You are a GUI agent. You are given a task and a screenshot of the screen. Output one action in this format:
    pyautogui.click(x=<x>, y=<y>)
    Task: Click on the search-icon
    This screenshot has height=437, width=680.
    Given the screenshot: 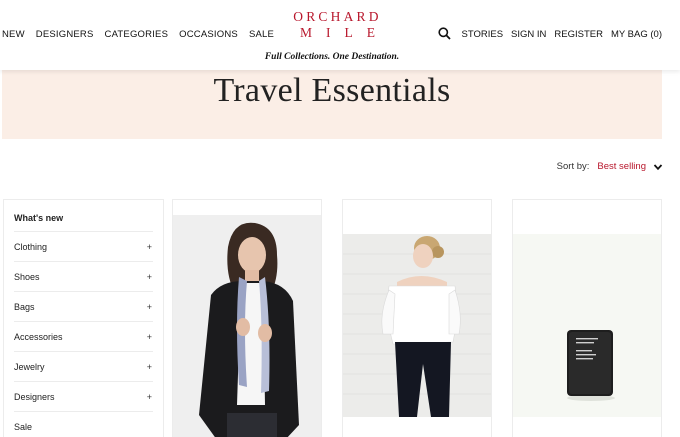 What is the action you would take?
    pyautogui.click(x=444, y=34)
    